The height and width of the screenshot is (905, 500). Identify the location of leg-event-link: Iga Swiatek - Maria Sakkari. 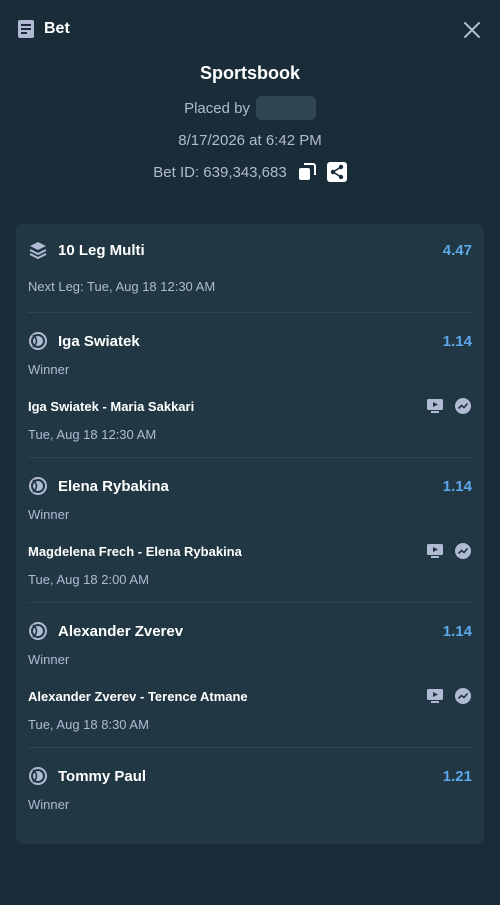
(222, 406).